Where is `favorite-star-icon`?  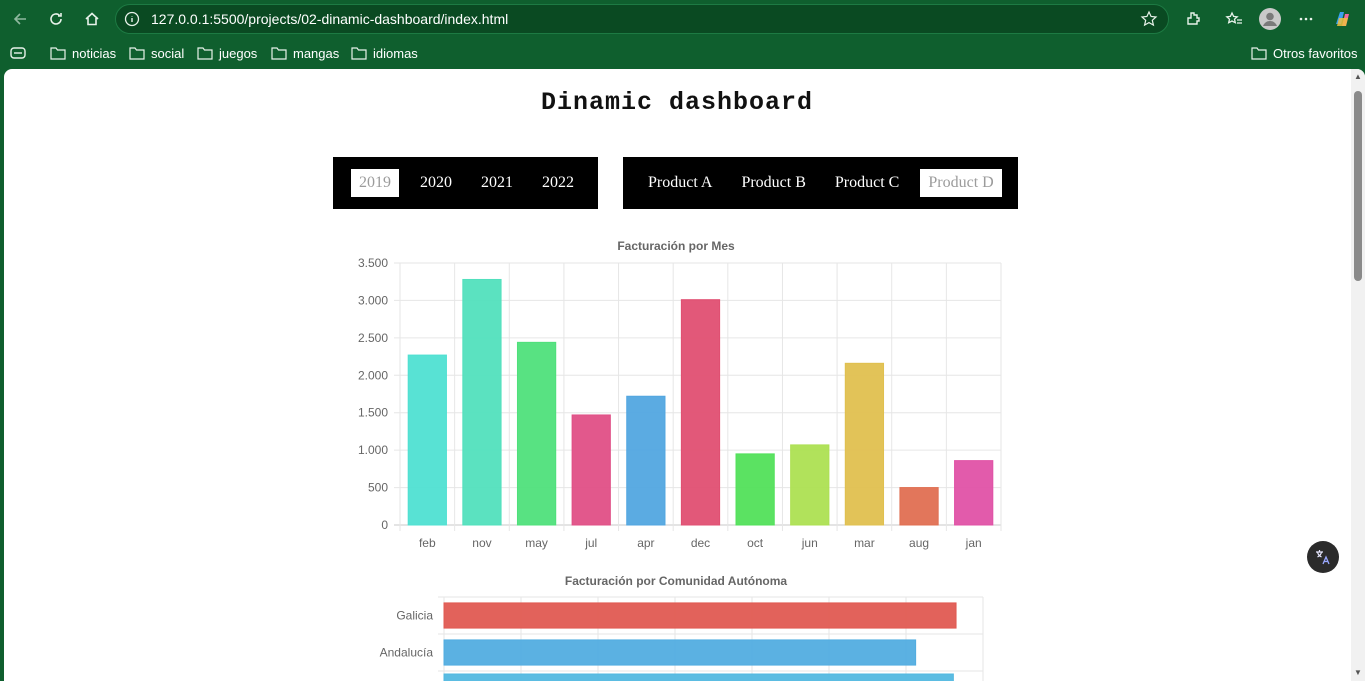 favorite-star-icon is located at coordinates (1149, 19).